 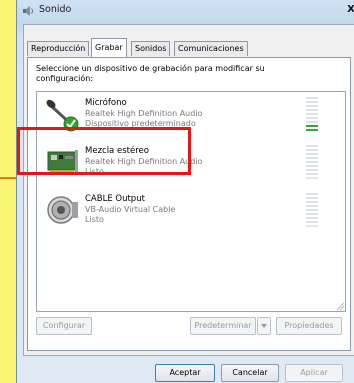 I want to click on tab-reproduccion: Reproducción, so click(x=58, y=48).